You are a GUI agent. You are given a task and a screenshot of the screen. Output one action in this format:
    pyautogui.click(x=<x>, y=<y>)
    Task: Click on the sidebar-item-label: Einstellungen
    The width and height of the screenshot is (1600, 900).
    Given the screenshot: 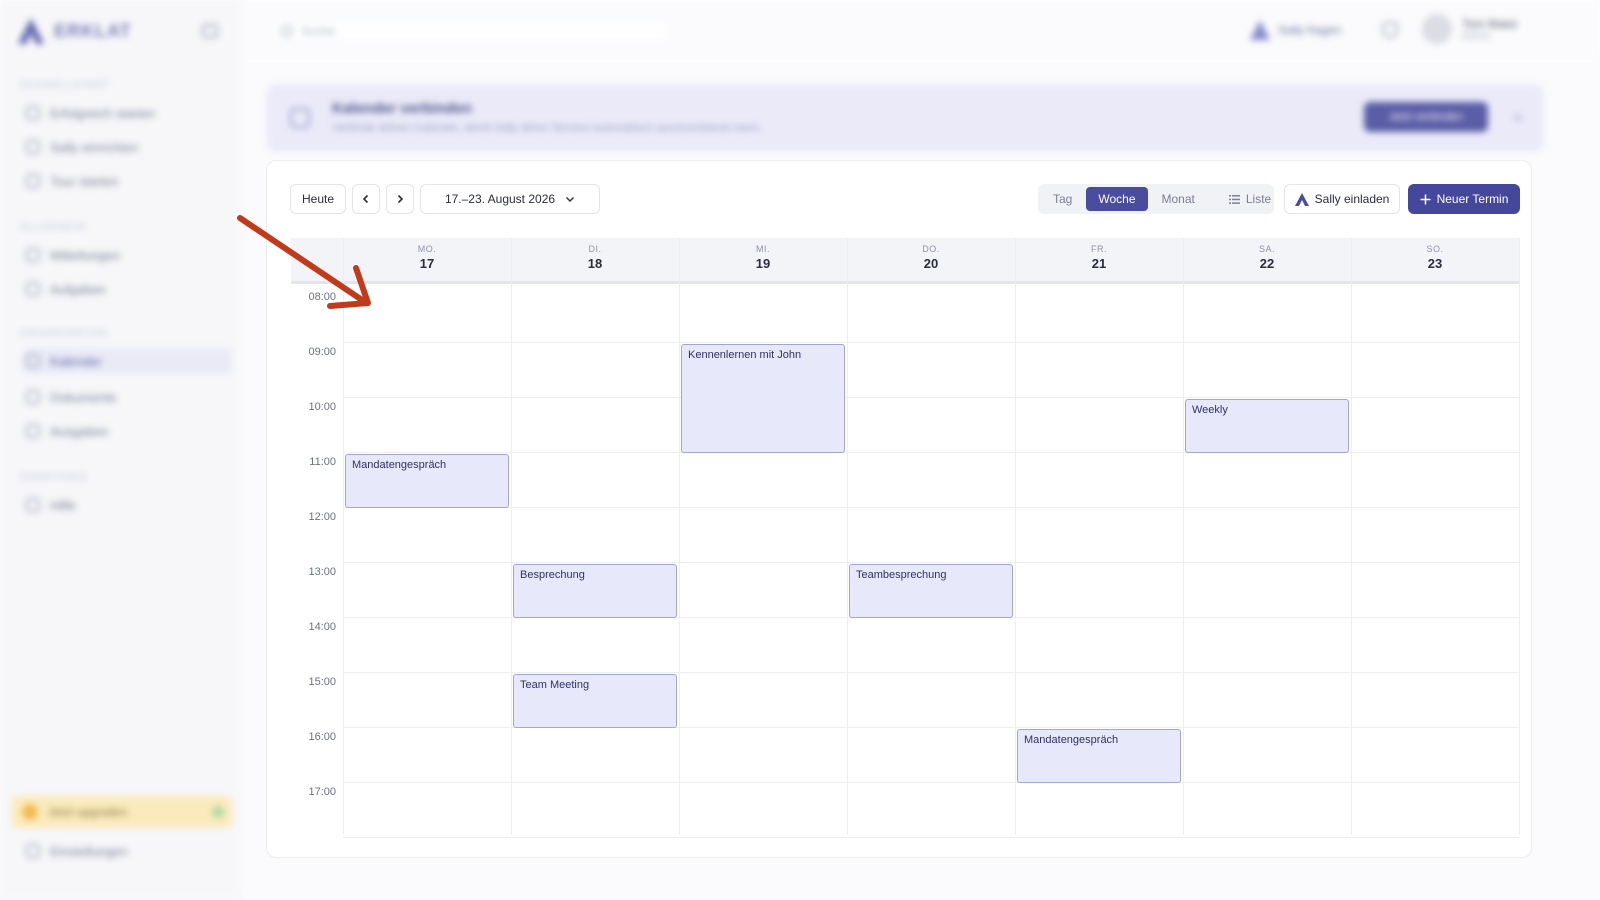 What is the action you would take?
    pyautogui.click(x=89, y=851)
    